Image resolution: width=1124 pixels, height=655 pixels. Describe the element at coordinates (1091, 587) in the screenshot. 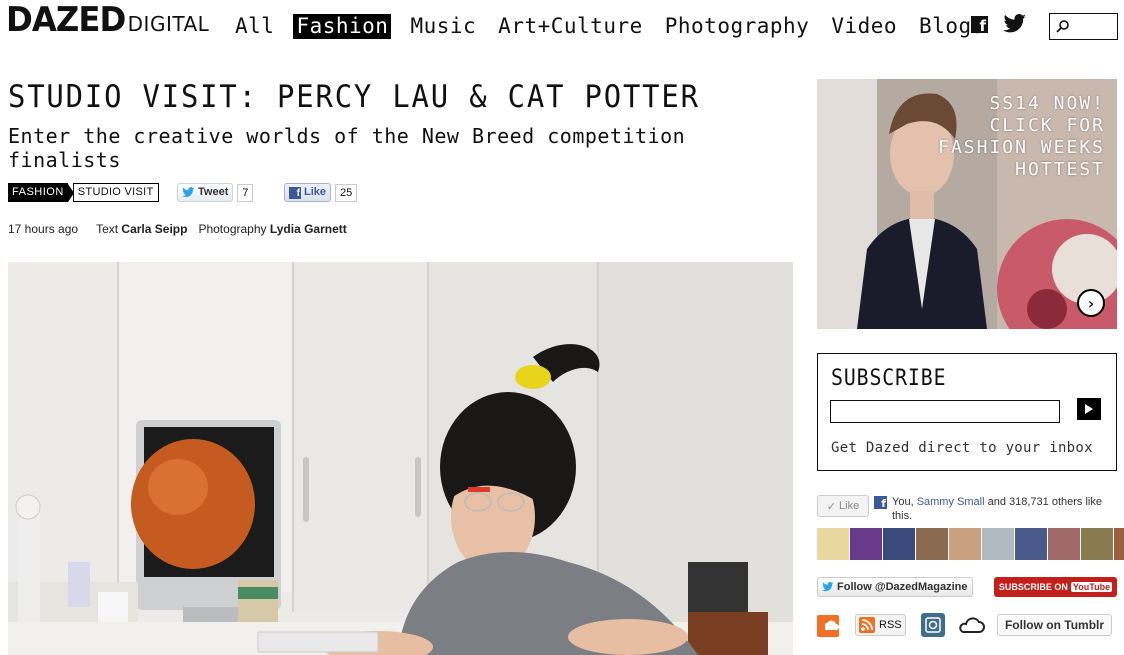

I see `youtube-logo: YouTube` at that location.